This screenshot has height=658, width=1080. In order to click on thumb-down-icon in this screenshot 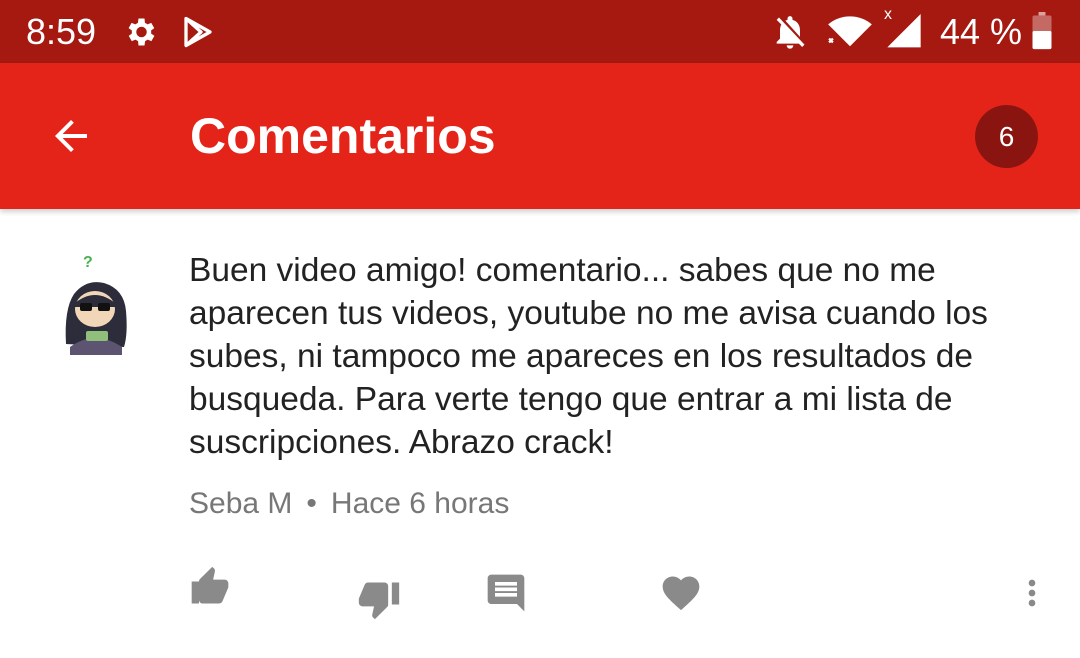, I will do `click(379, 601)`.